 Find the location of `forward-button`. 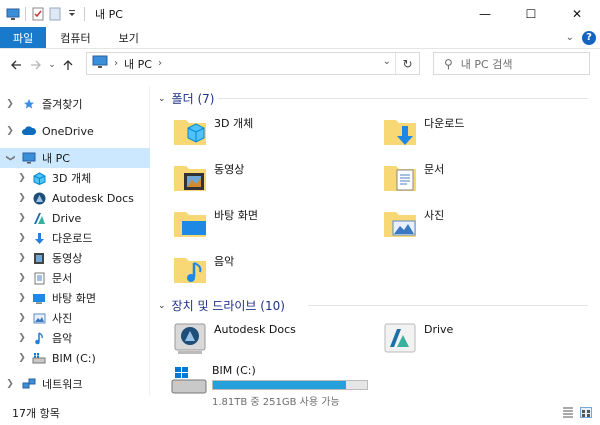

forward-button is located at coordinates (36, 65).